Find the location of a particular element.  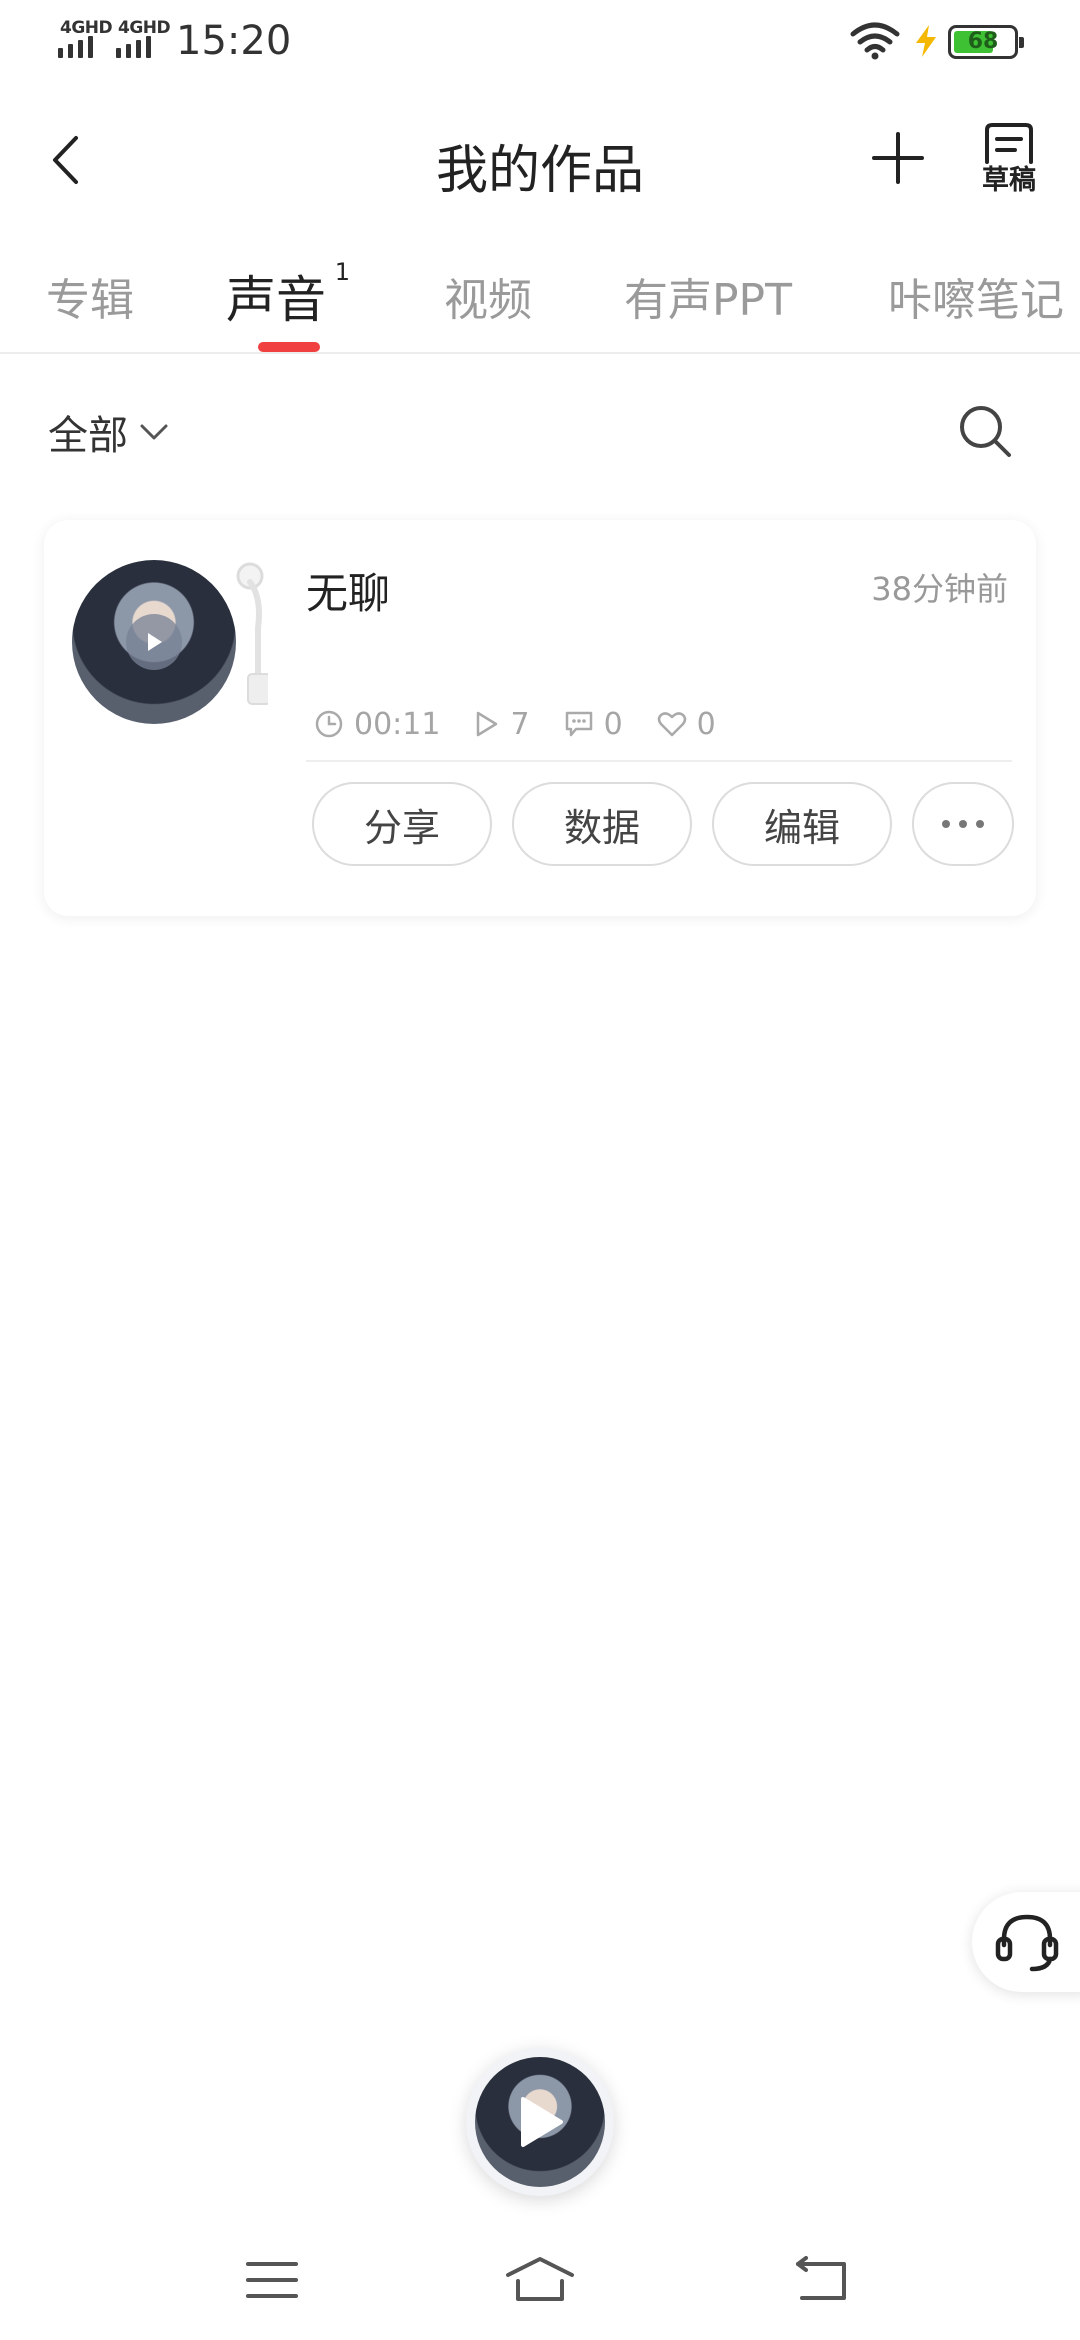

wifi-icon is located at coordinates (875, 41).